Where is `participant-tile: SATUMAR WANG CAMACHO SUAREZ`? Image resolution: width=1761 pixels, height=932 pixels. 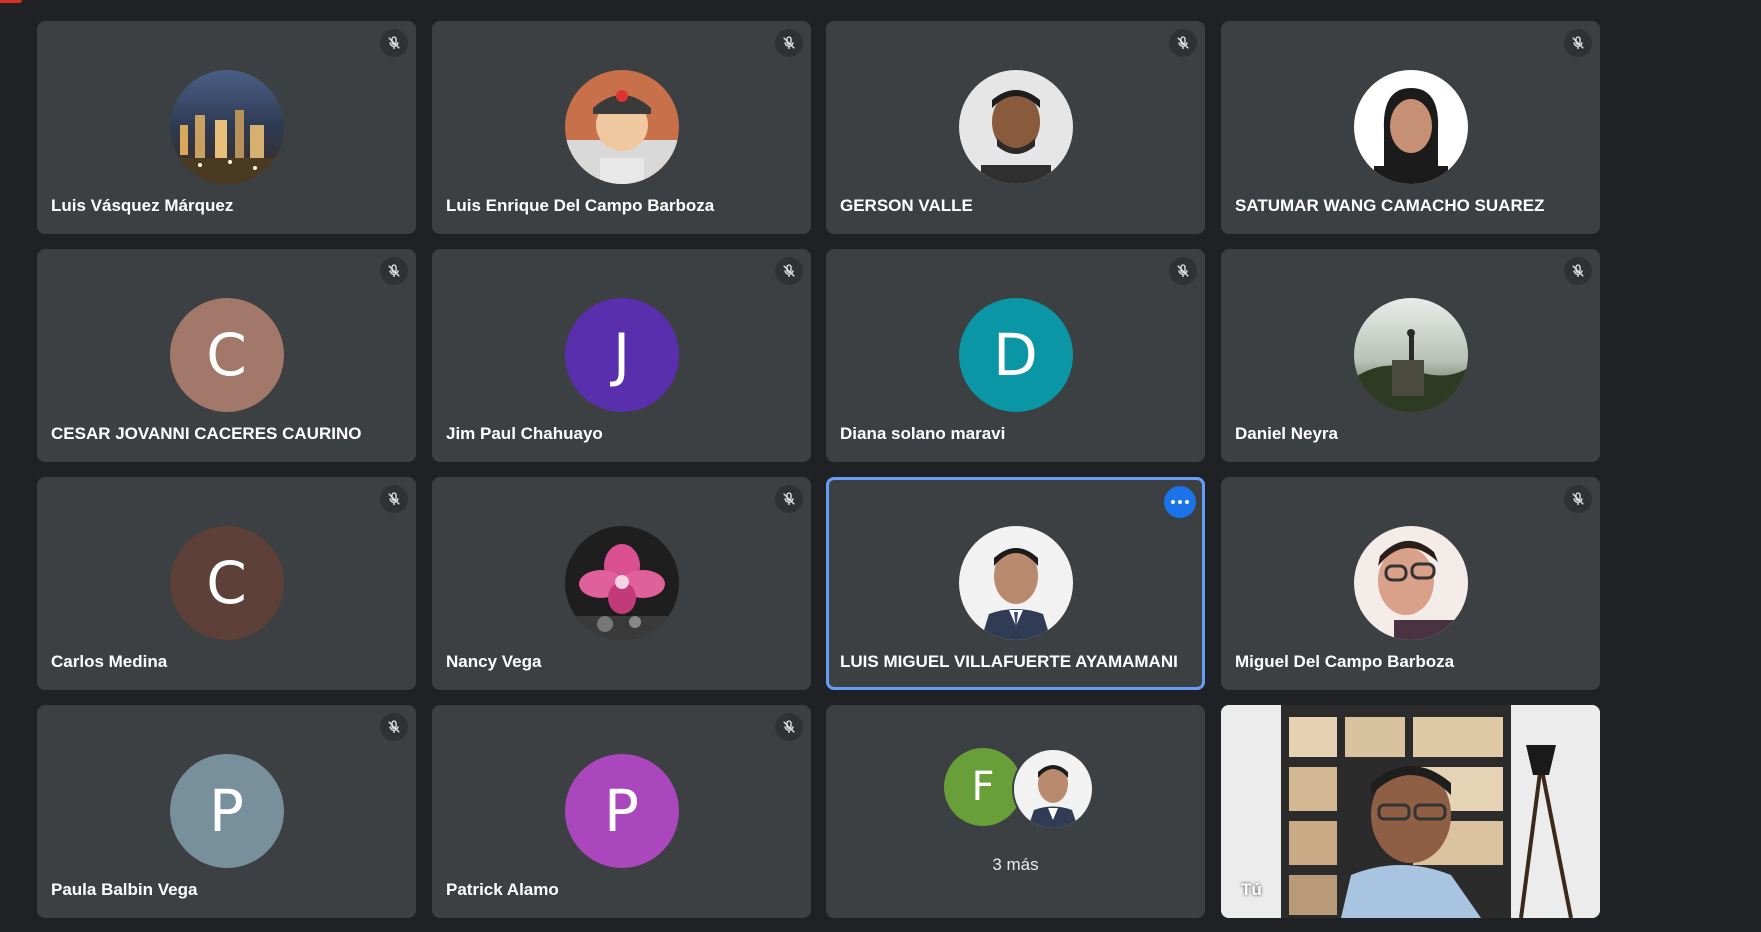 participant-tile: SATUMAR WANG CAMACHO SUAREZ is located at coordinates (1410, 127).